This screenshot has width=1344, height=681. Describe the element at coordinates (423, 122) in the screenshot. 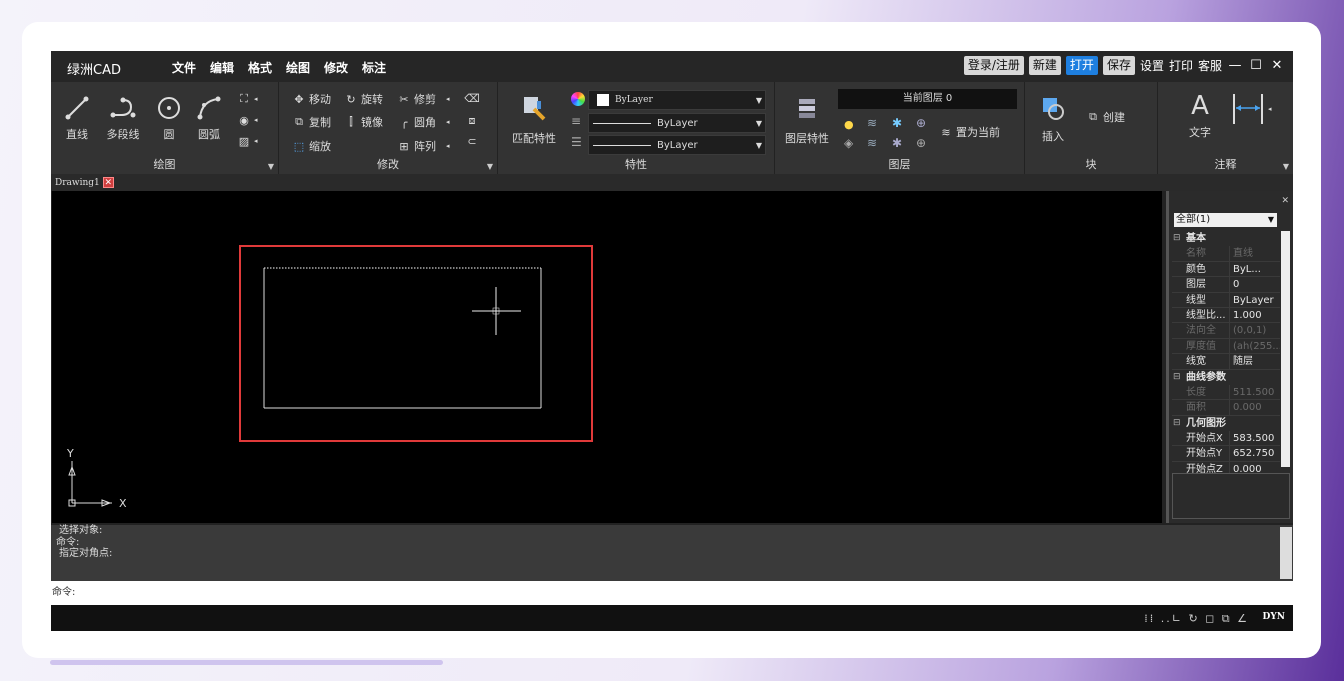

I see `fillet-button: ╭ 圆角 ◂` at that location.